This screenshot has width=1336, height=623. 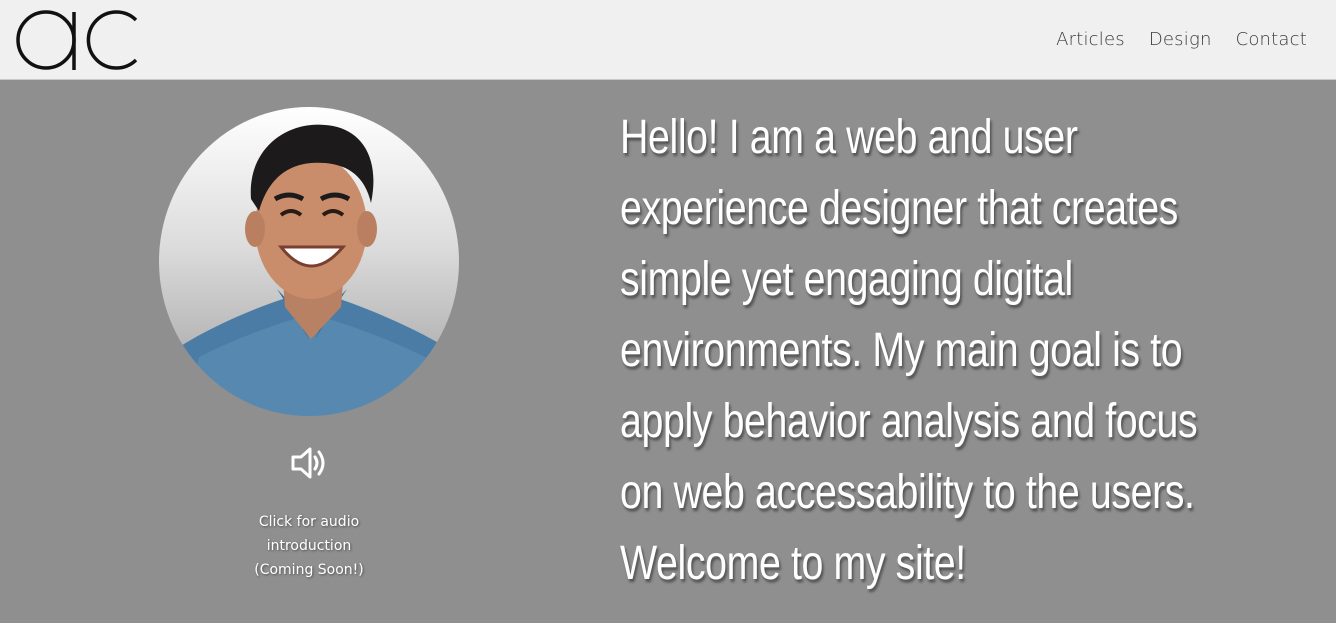 What do you see at coordinates (846, 279) in the screenshot?
I see `intro-line: simple yet engaging digital` at bounding box center [846, 279].